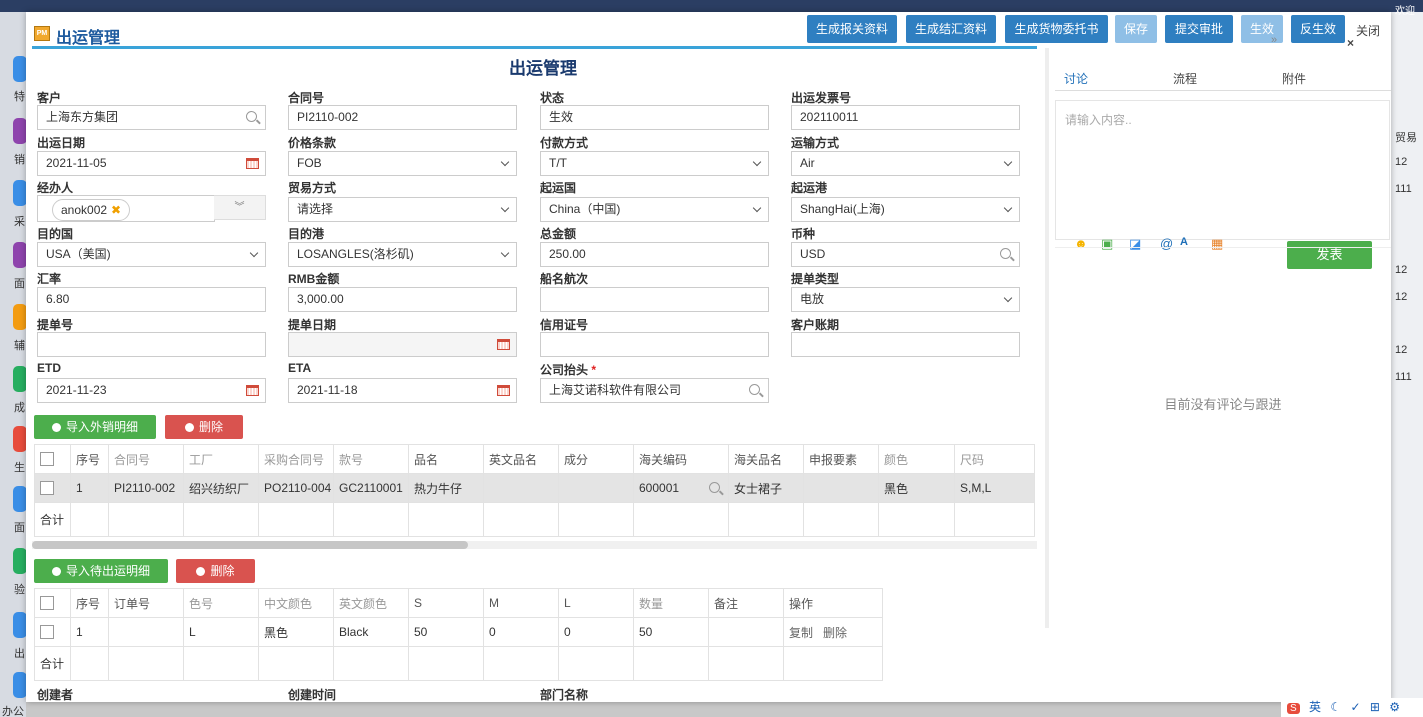 This screenshot has height=717, width=1423. What do you see at coordinates (240, 207) in the screenshot?
I see `handler-dropdown-button: ︾` at bounding box center [240, 207].